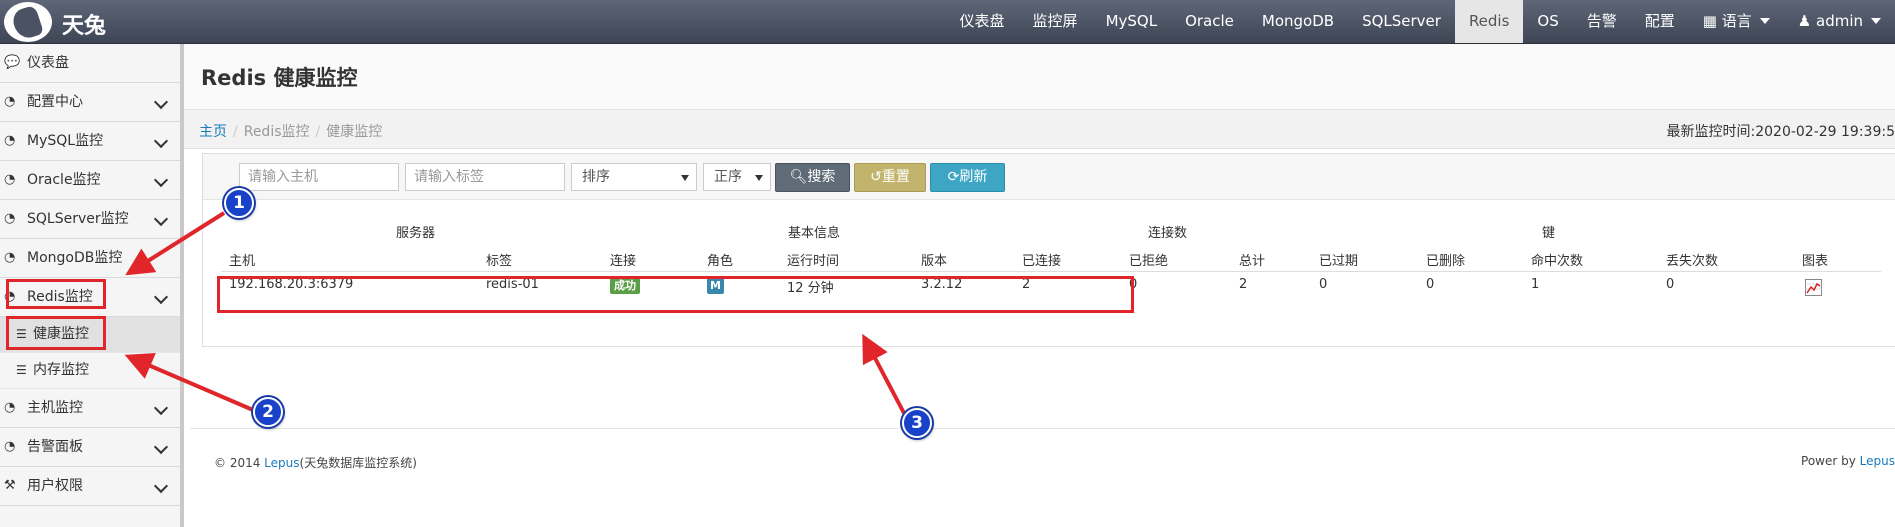 This screenshot has height=527, width=1895. What do you see at coordinates (268, 412) in the screenshot?
I see `annotation-marker: 2` at bounding box center [268, 412].